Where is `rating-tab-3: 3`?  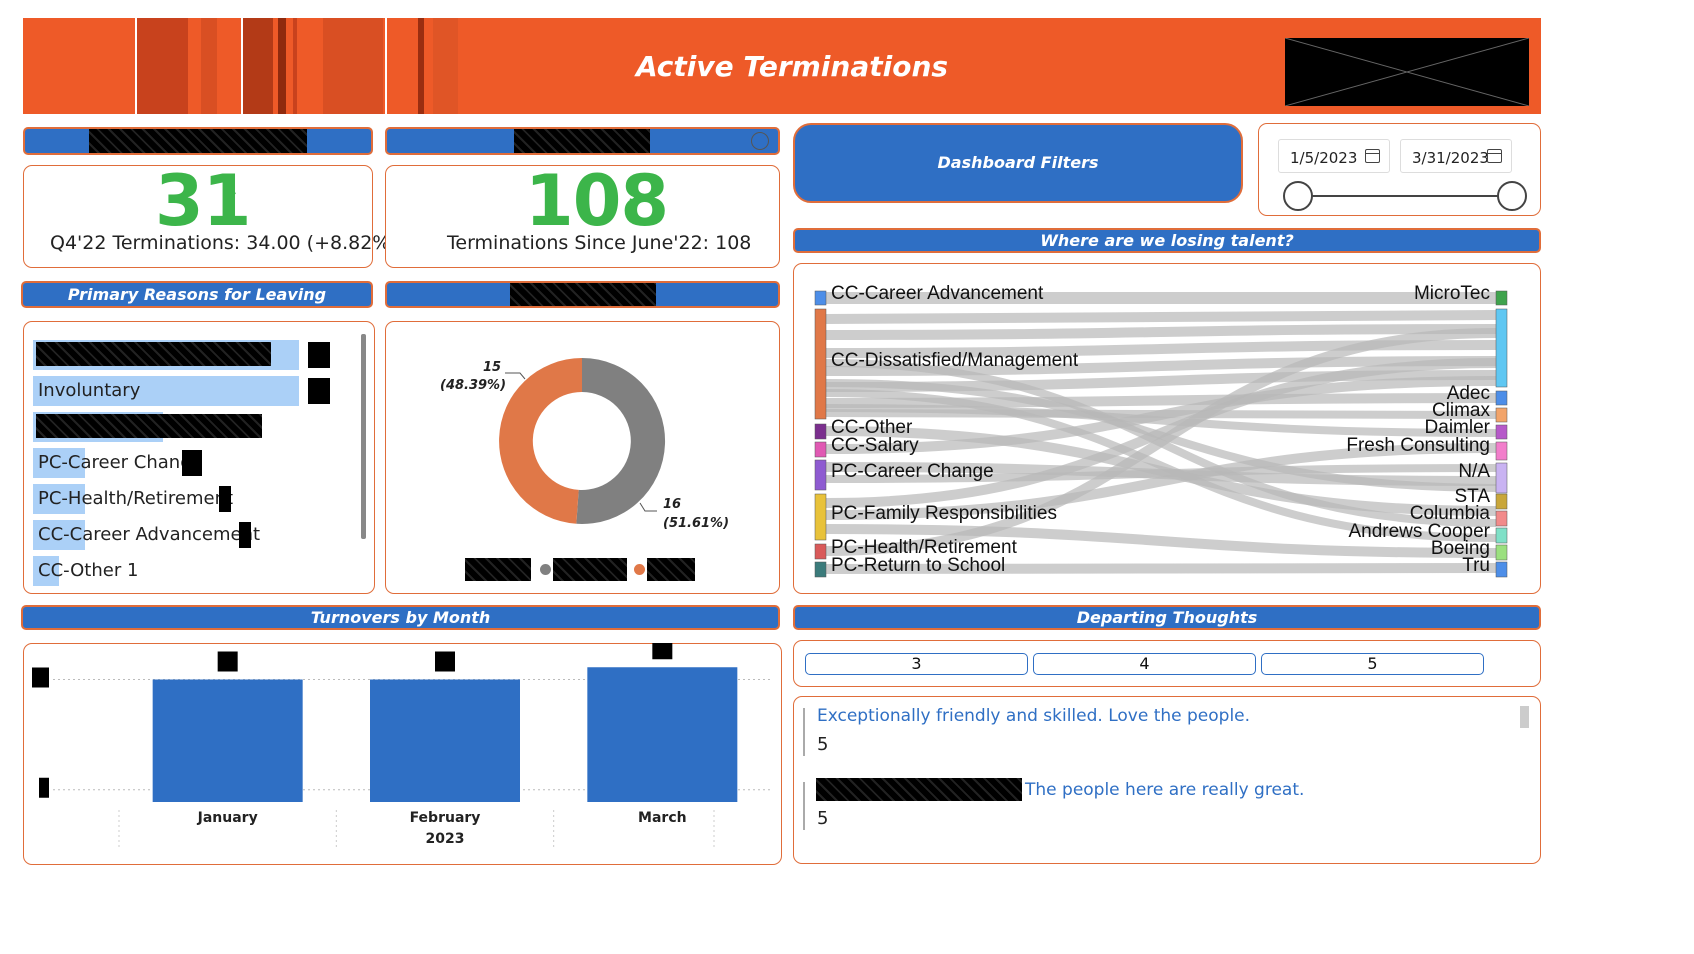
rating-tab-3: 3 is located at coordinates (916, 664).